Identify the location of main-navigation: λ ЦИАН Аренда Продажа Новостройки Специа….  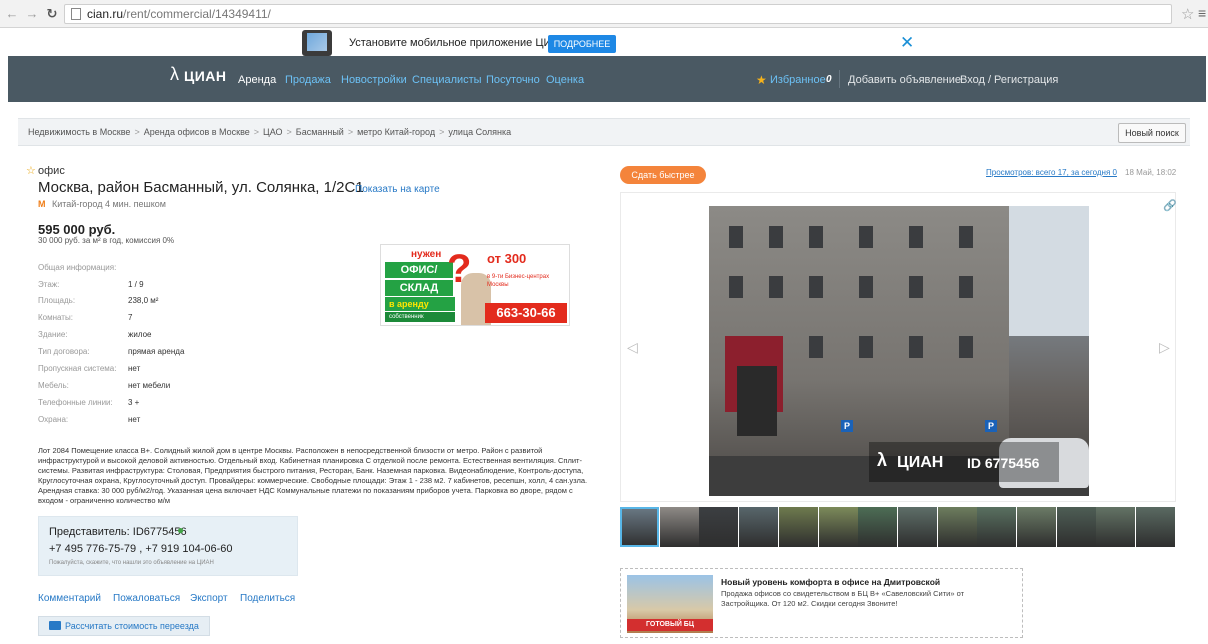
(607, 79).